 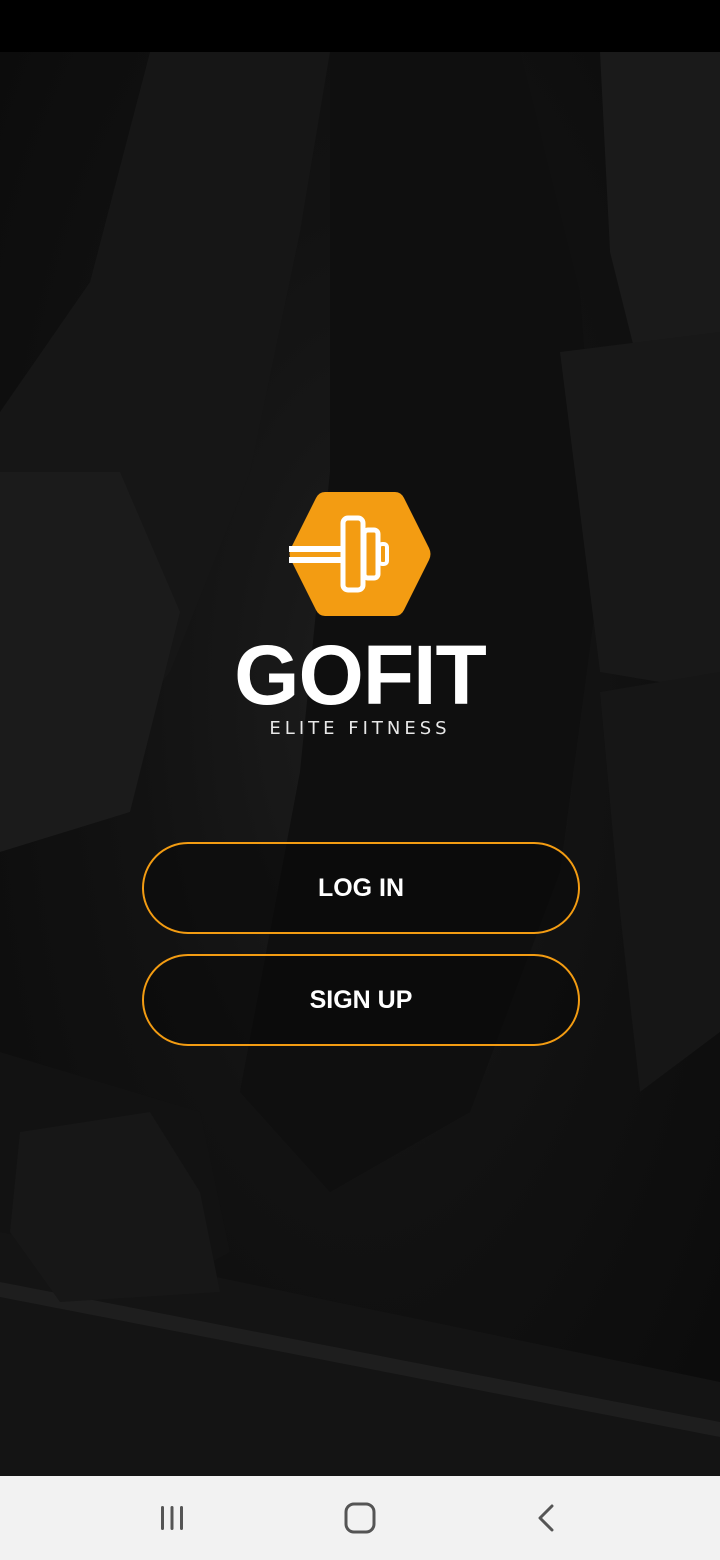 I want to click on home-icon, so click(x=360, y=1518).